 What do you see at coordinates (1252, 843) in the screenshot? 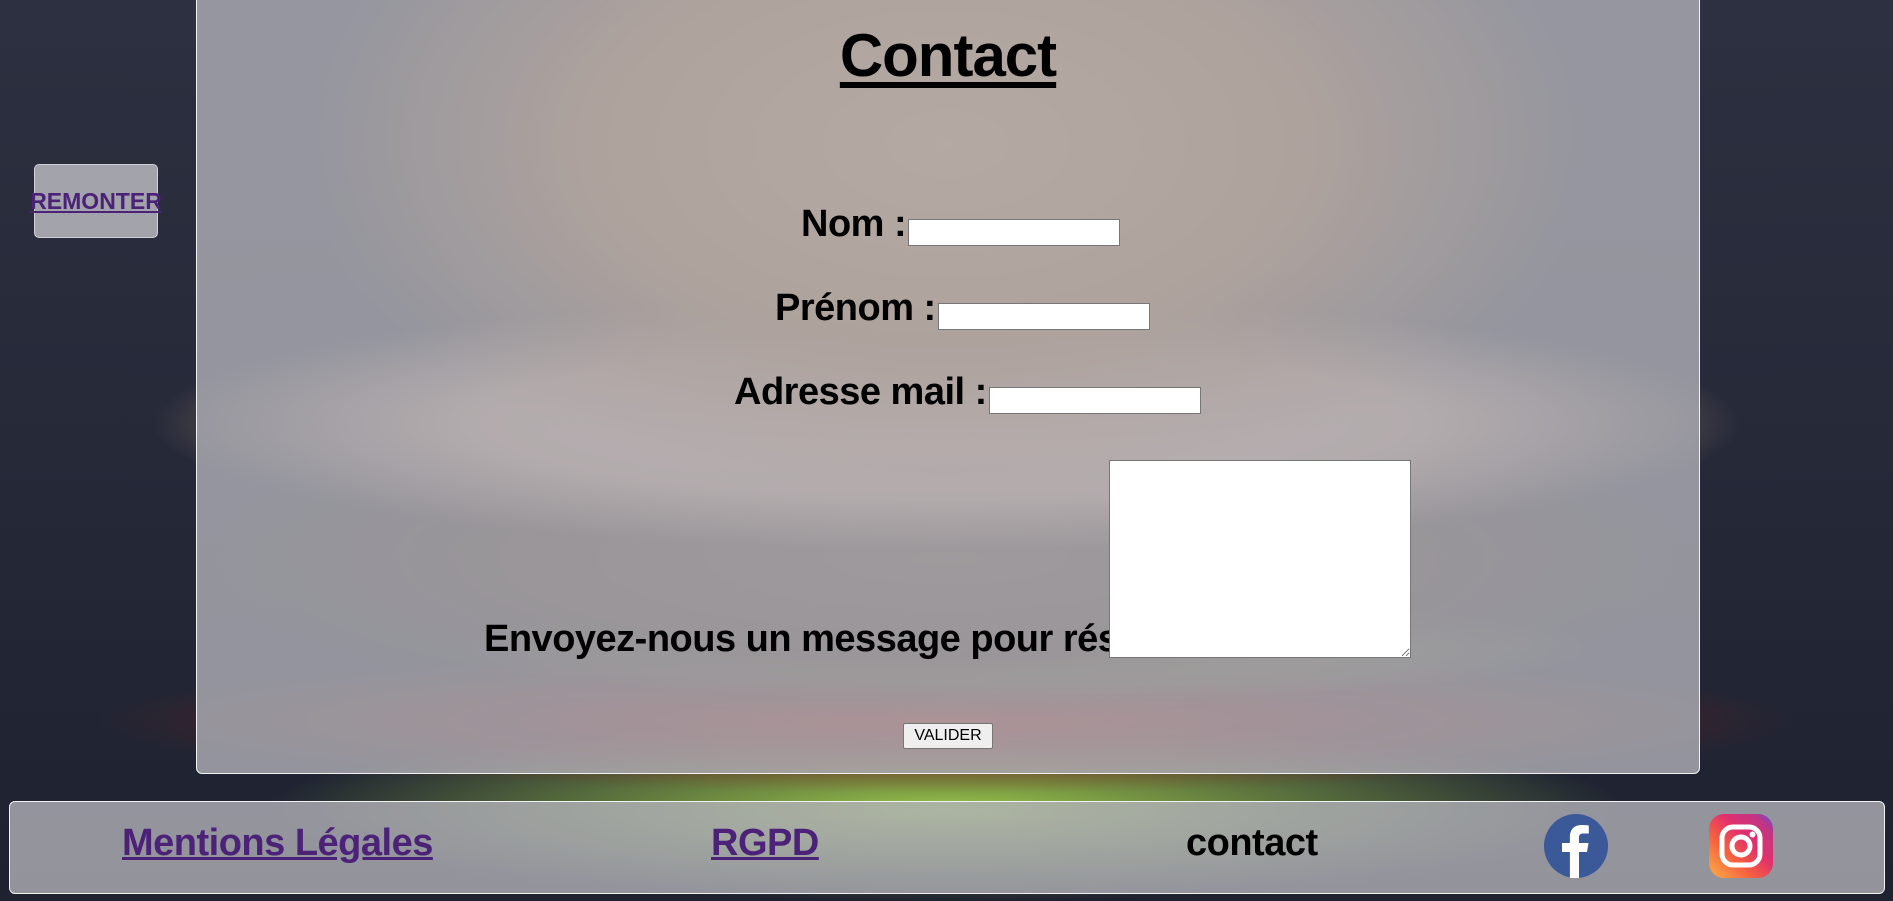
I see `contact-link: contact` at bounding box center [1252, 843].